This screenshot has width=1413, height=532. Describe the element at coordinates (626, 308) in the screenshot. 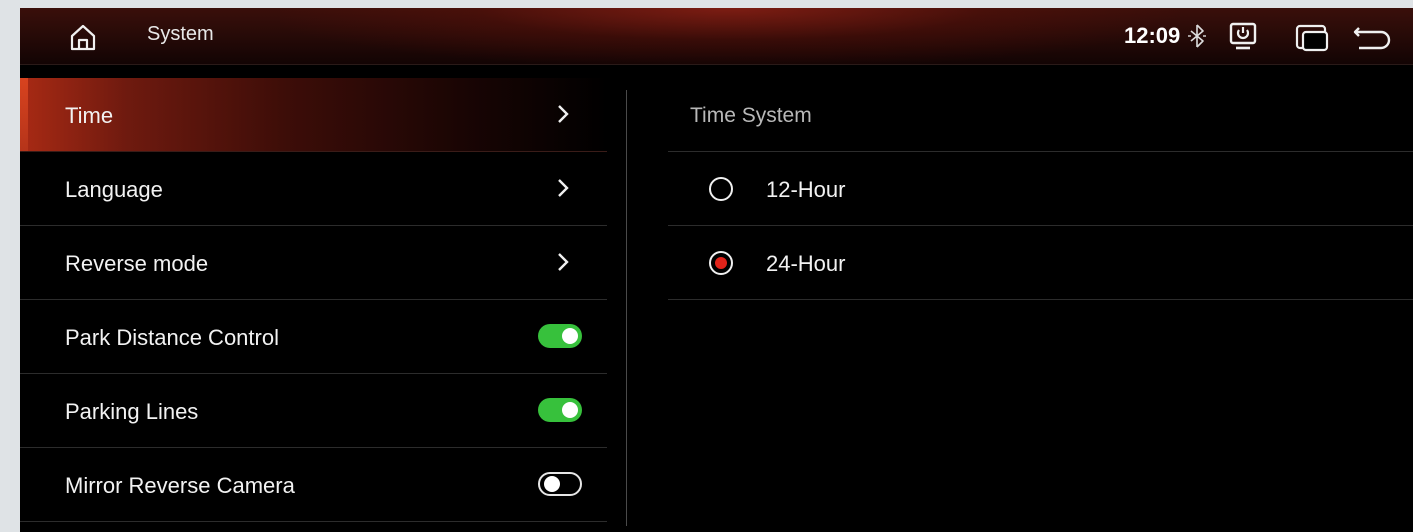

I see `panel-divider` at that location.